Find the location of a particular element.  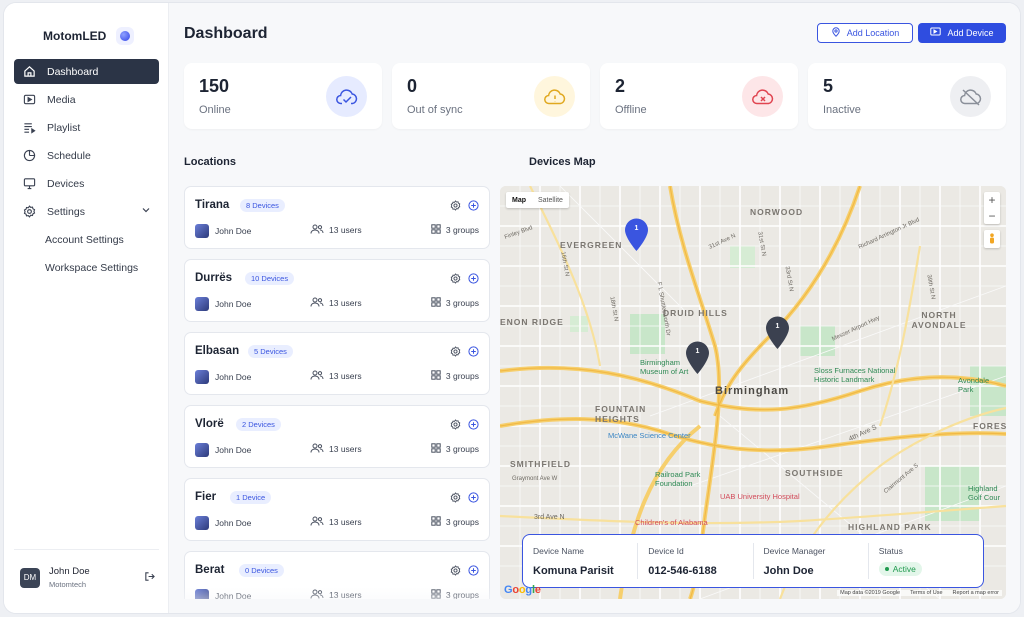

stat-card-out-of-sync: 0 Out of sync is located at coordinates (491, 96).